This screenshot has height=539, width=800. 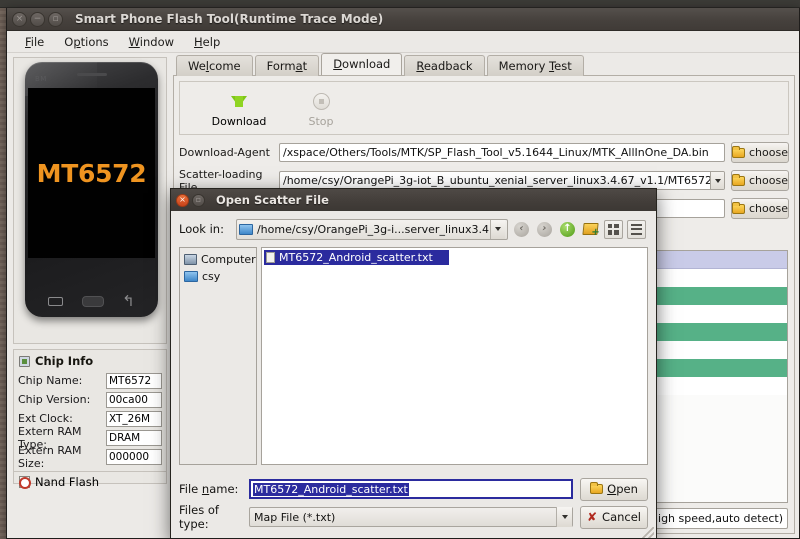 I want to click on chip-row-extern-ram-size: Extern RAM Size: 000000, so click(x=90, y=457).